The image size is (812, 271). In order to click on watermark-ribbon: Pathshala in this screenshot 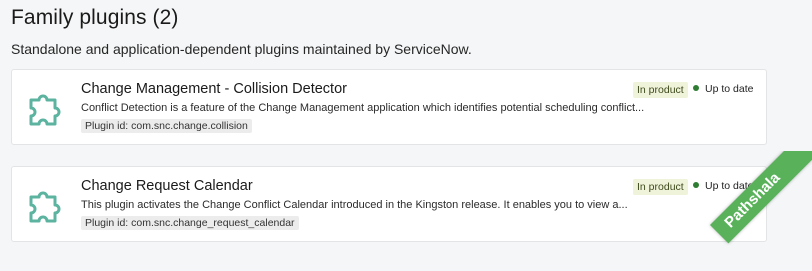, I will do `click(752, 211)`.